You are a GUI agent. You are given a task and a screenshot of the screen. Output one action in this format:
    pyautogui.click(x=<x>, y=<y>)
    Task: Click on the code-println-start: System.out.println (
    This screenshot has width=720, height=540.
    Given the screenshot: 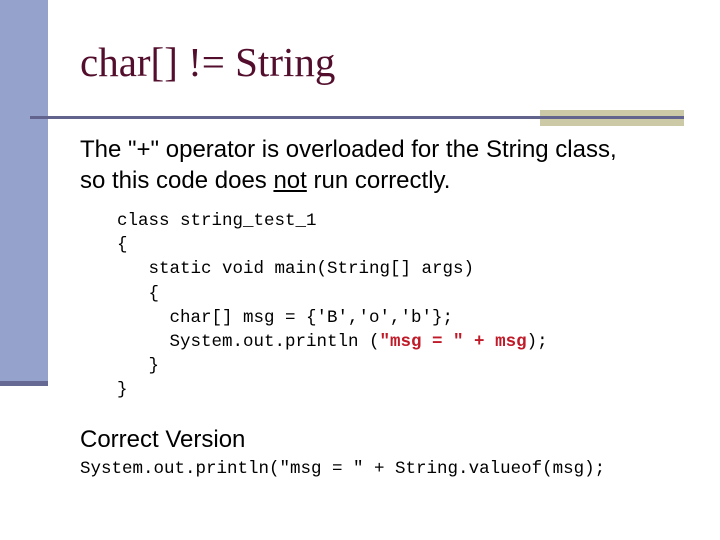 What is the action you would take?
    pyautogui.click(x=248, y=342)
    